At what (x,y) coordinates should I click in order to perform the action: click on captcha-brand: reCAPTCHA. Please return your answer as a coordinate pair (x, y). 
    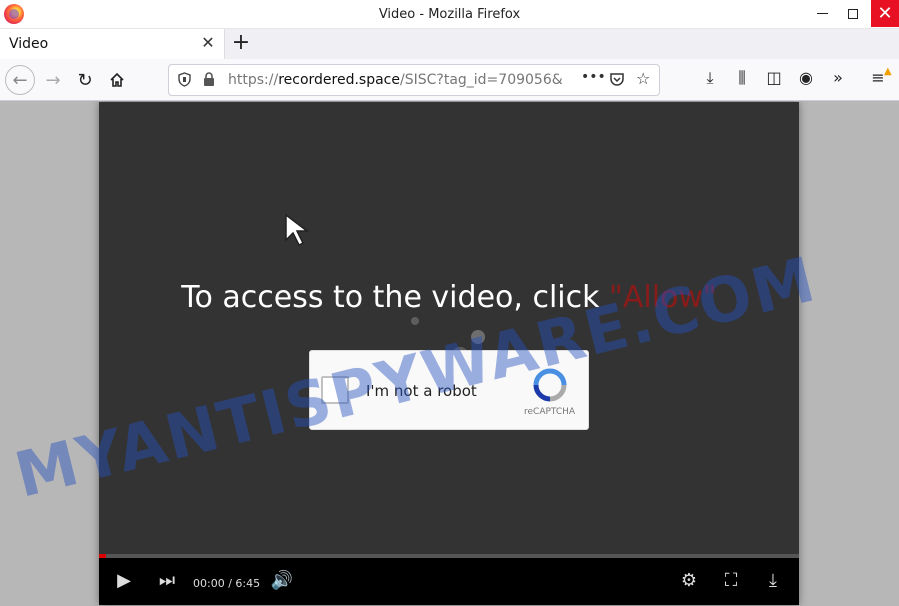
    Looking at the image, I should click on (550, 412).